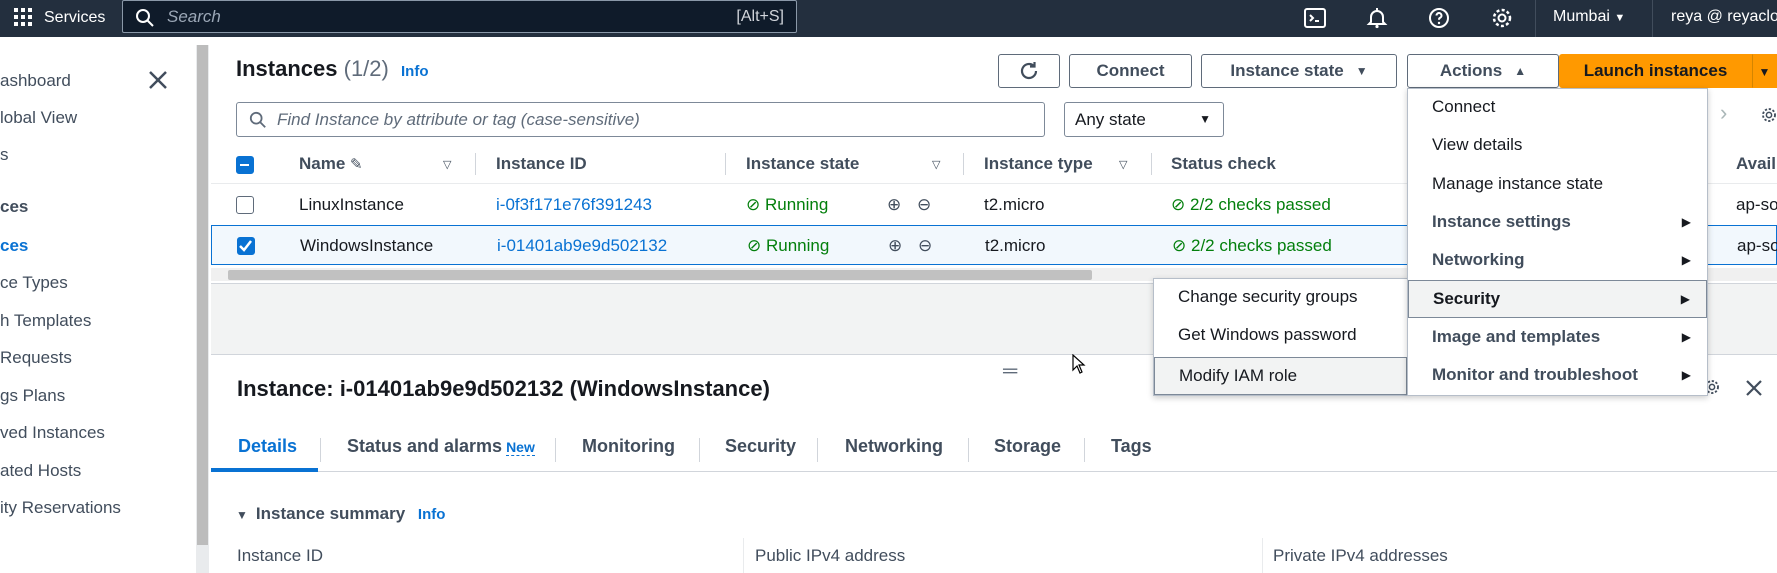 Image resolution: width=1777 pixels, height=573 pixels. Describe the element at coordinates (242, 515) in the screenshot. I see `caret-down-icon: ▼` at that location.